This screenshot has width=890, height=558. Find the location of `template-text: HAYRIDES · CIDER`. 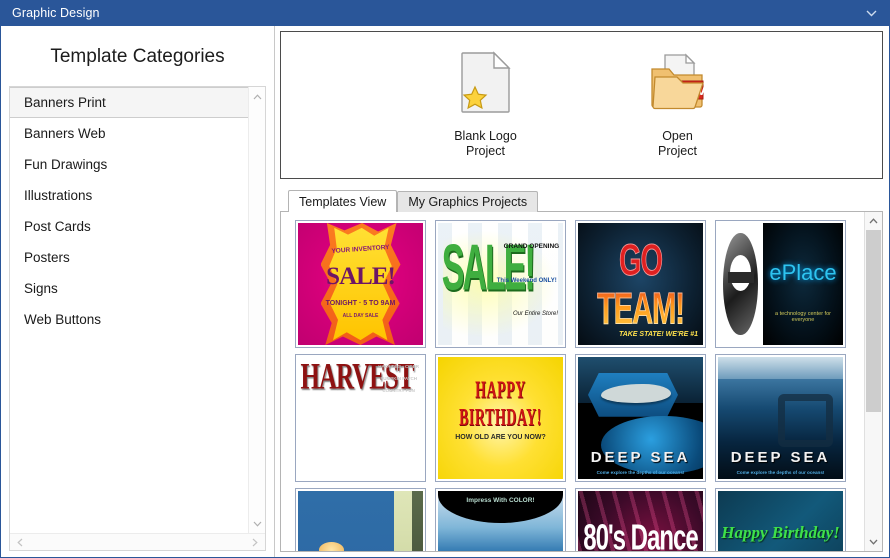

template-text: HAYRIDES · CIDER is located at coordinates (399, 366).